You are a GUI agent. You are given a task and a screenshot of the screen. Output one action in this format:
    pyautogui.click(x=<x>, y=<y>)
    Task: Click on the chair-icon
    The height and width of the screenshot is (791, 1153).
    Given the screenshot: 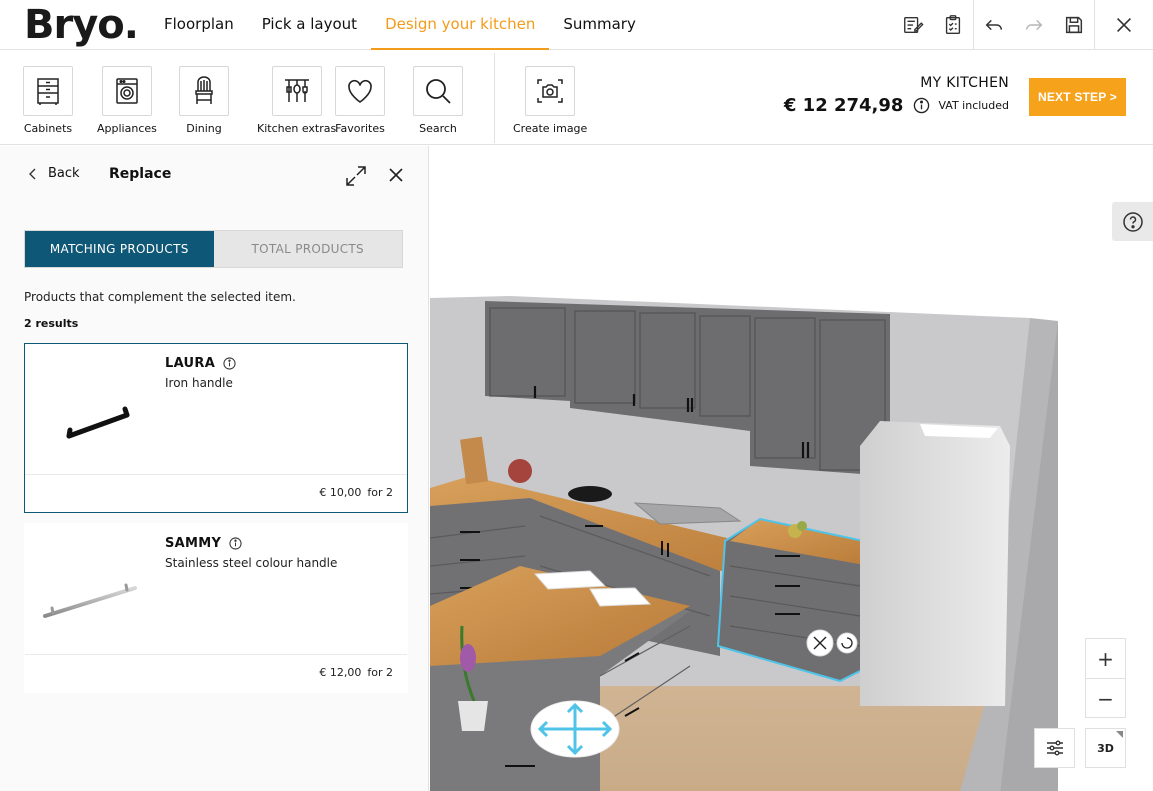 What is the action you would take?
    pyautogui.click(x=204, y=90)
    